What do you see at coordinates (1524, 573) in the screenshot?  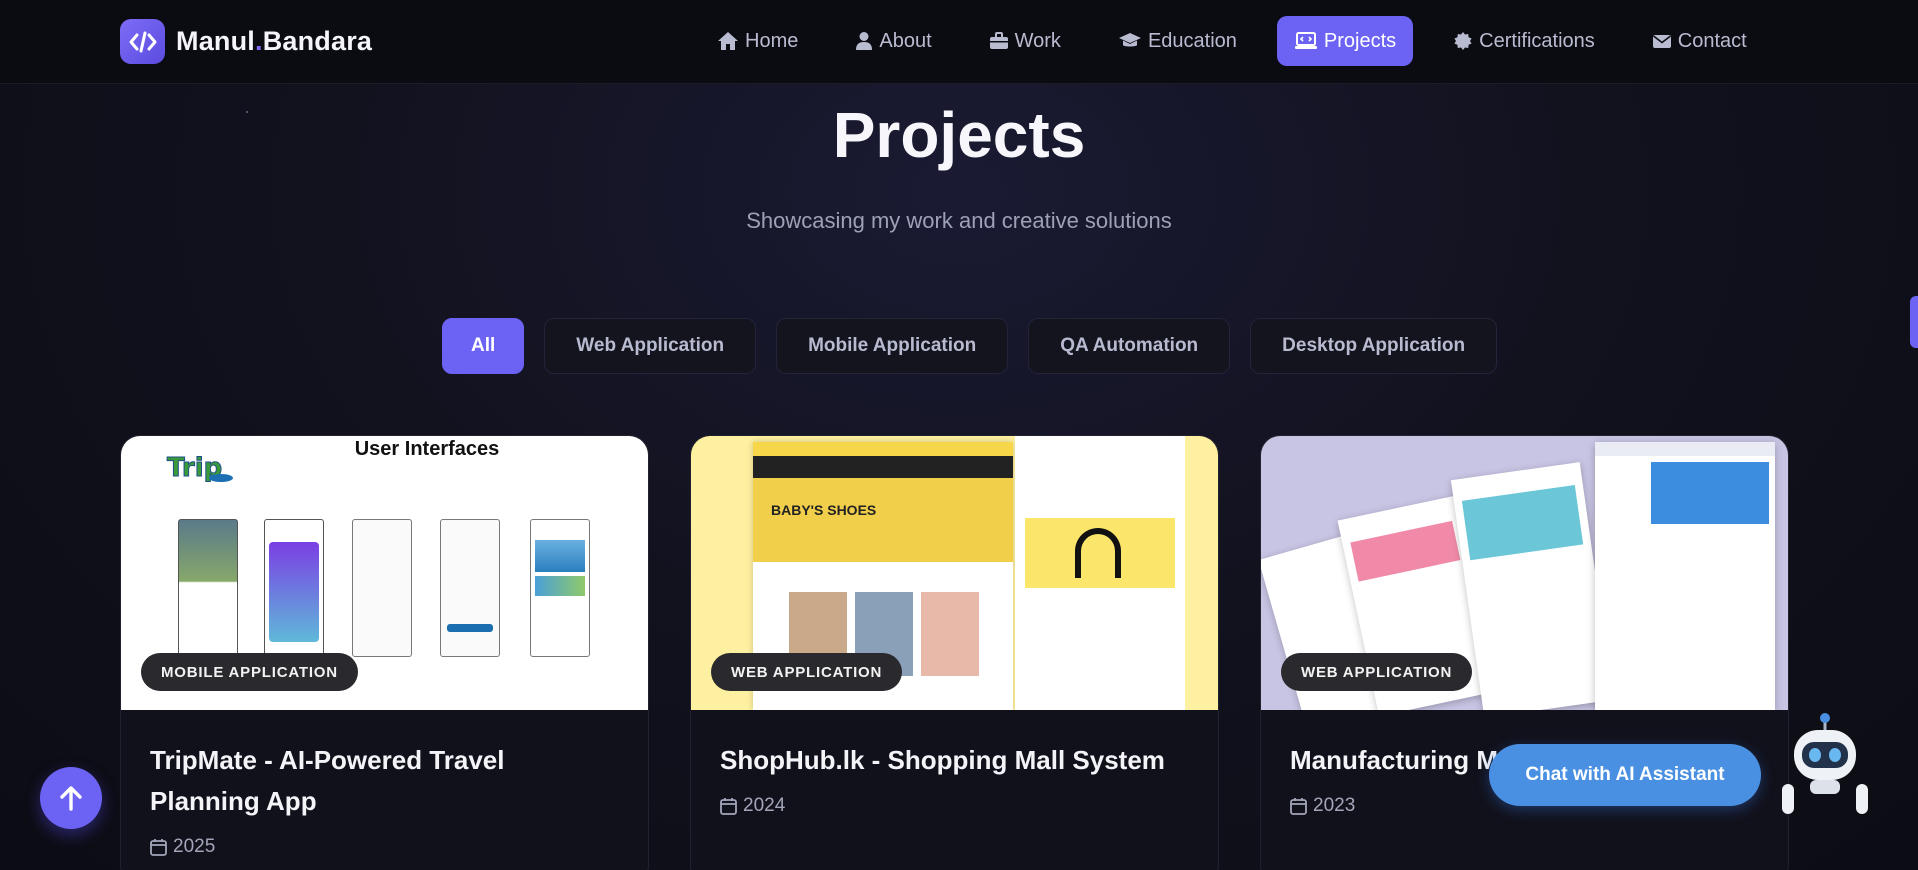 I see `project-image: WEB APPLICATION` at bounding box center [1524, 573].